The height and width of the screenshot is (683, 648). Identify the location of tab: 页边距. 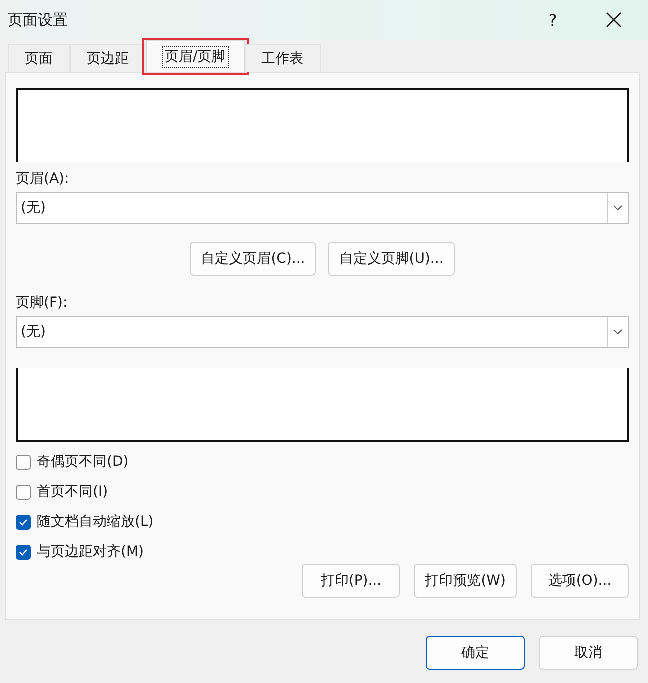
(108, 58).